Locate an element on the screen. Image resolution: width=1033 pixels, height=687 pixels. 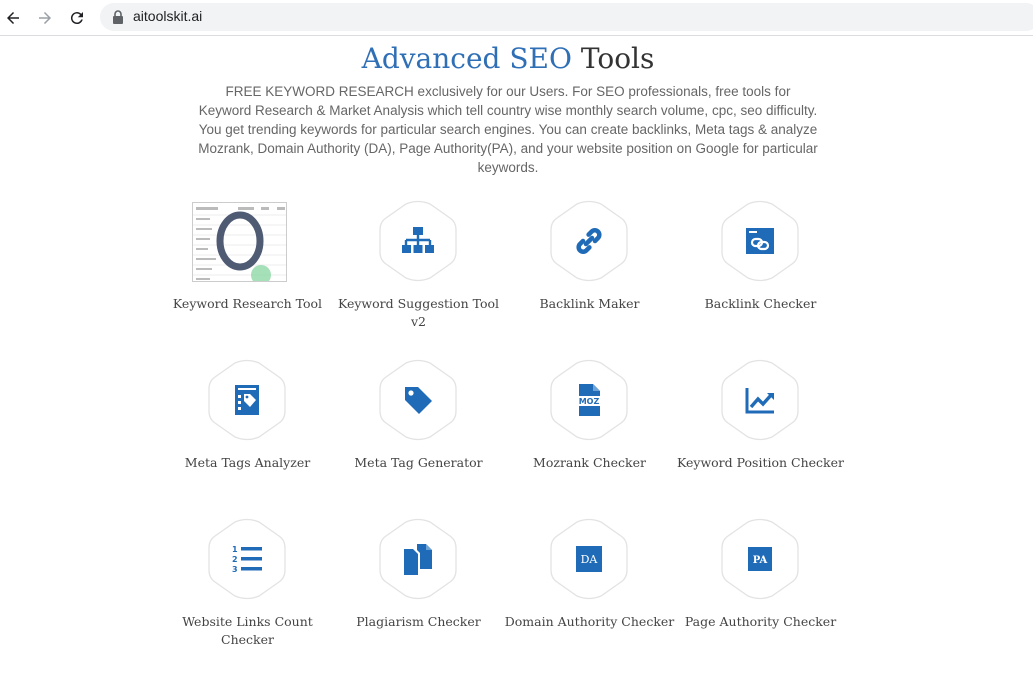
link-icon is located at coordinates (589, 241).